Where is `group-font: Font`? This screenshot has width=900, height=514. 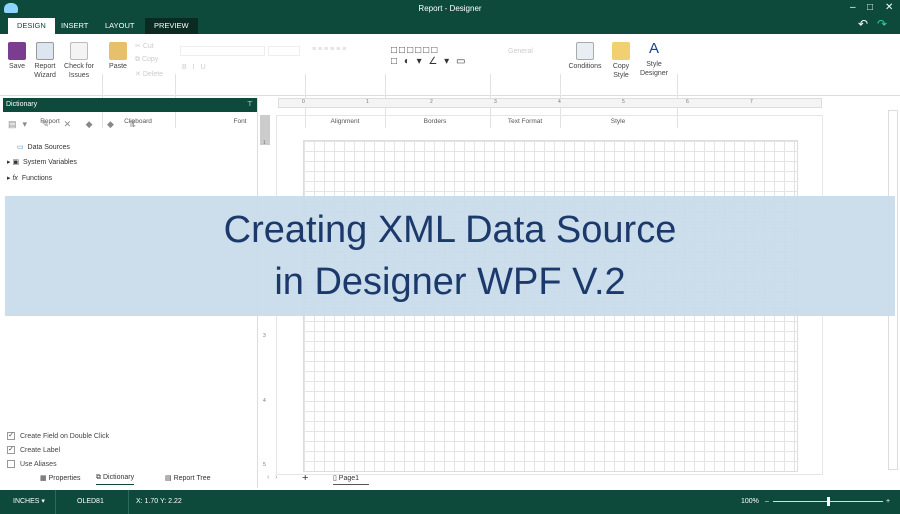 group-font: Font is located at coordinates (240, 121).